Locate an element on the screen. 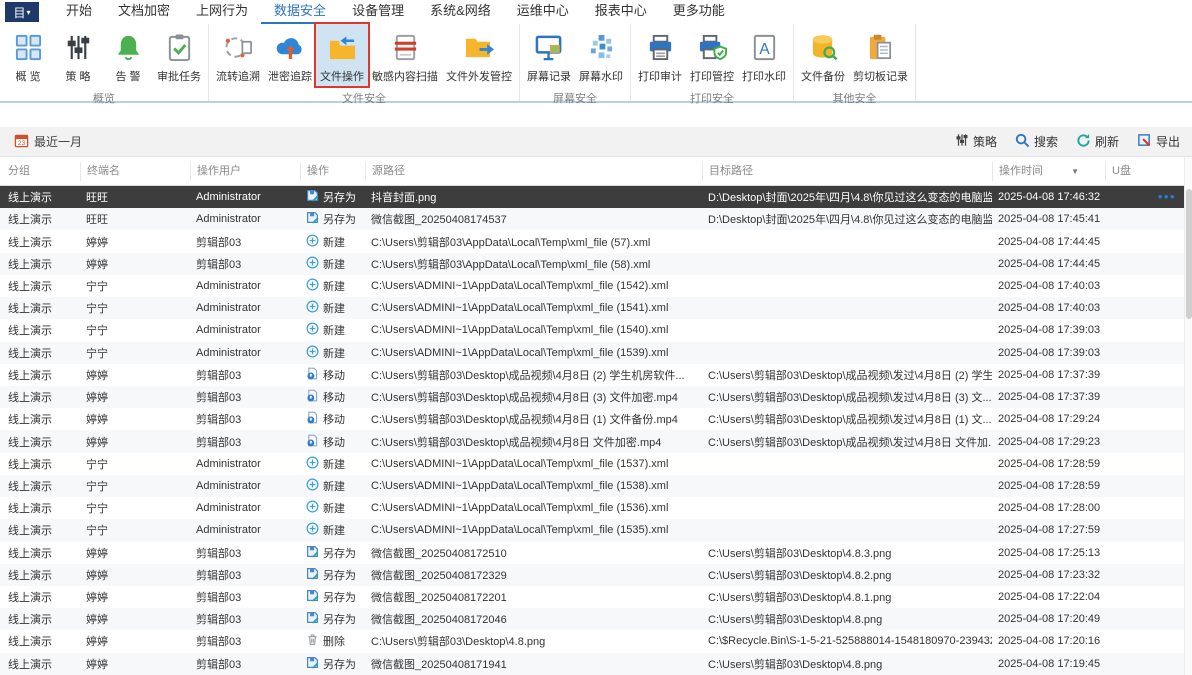  ribbon-button: 流转追溯 is located at coordinates (238, 55).